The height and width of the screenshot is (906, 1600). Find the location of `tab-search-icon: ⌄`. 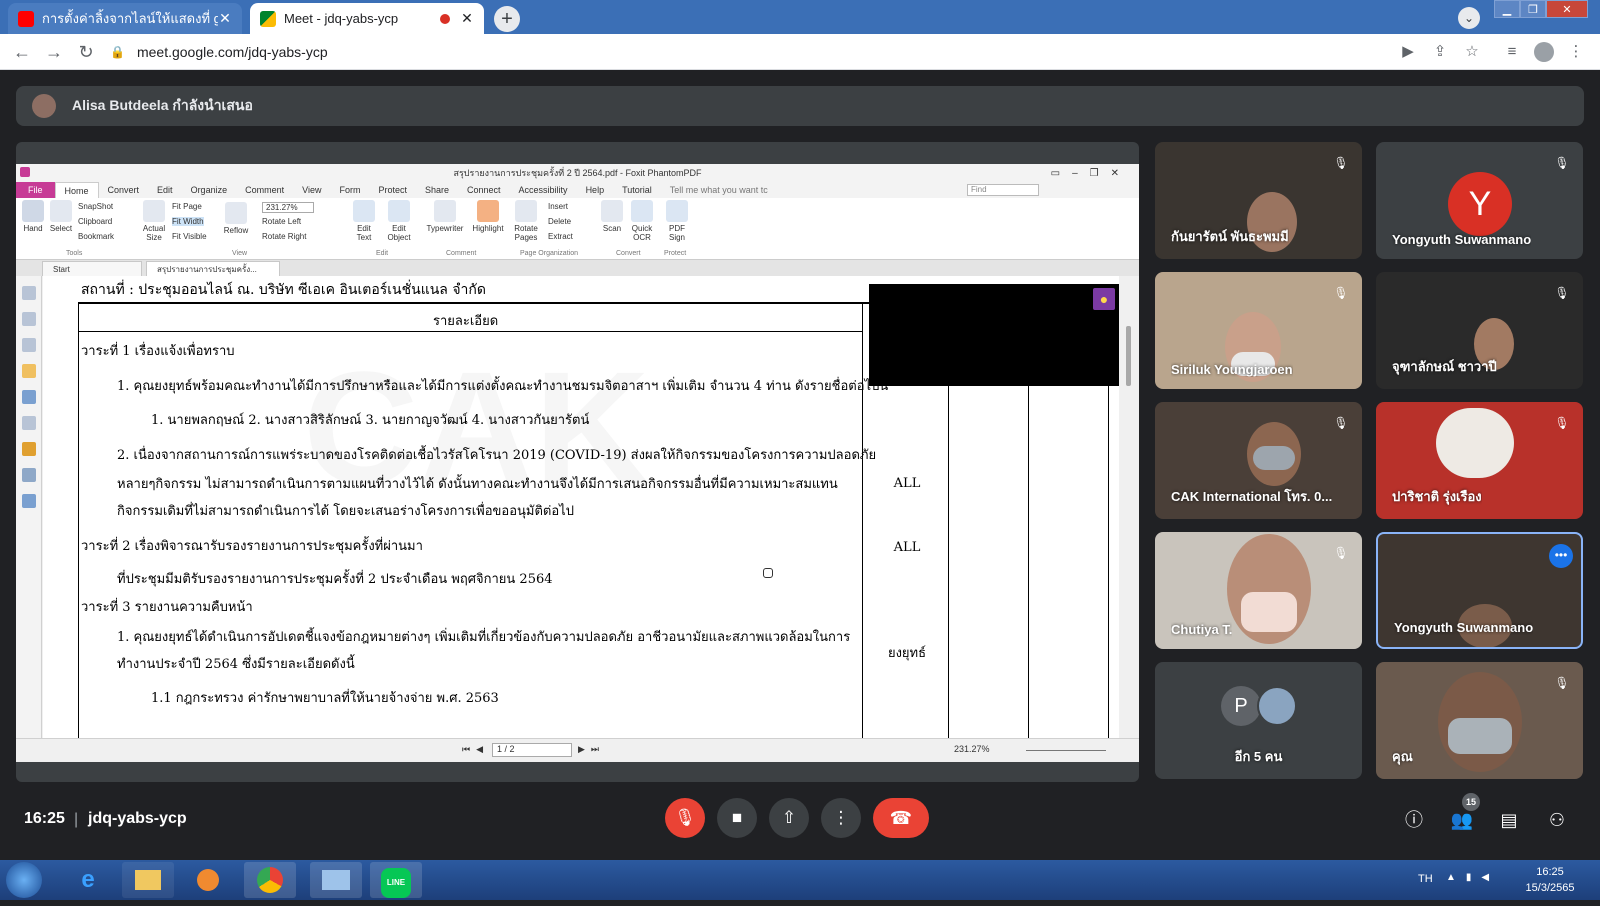

tab-search-icon: ⌄ is located at coordinates (1469, 18).